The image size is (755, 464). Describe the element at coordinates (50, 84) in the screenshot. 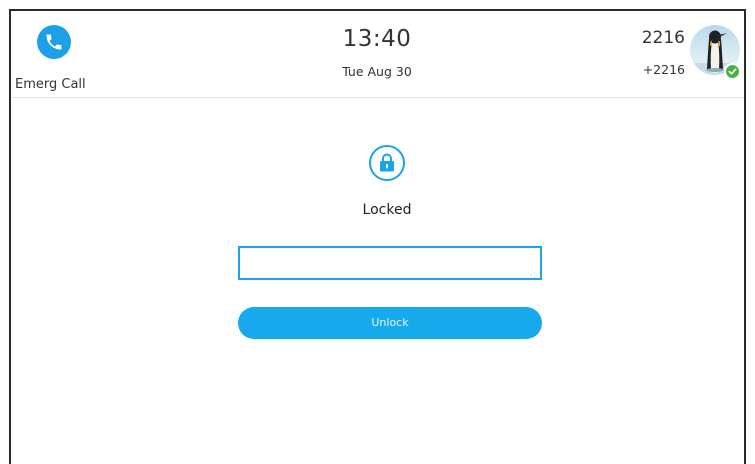

I see `emergency-call-label: Emerg Call` at that location.